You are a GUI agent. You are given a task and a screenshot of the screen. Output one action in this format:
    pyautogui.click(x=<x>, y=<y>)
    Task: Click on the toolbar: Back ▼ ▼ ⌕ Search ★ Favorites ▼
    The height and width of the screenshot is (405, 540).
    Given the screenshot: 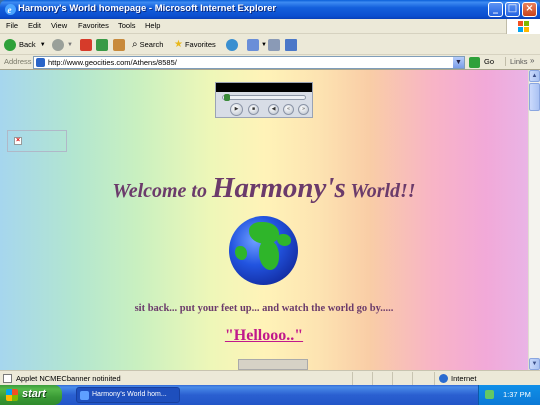 What is the action you would take?
    pyautogui.click(x=270, y=44)
    